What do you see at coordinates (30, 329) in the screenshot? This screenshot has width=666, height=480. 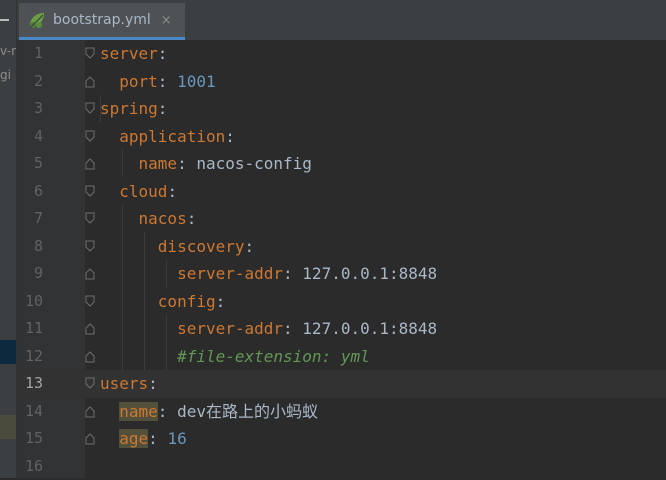 I see `line-number: 11` at bounding box center [30, 329].